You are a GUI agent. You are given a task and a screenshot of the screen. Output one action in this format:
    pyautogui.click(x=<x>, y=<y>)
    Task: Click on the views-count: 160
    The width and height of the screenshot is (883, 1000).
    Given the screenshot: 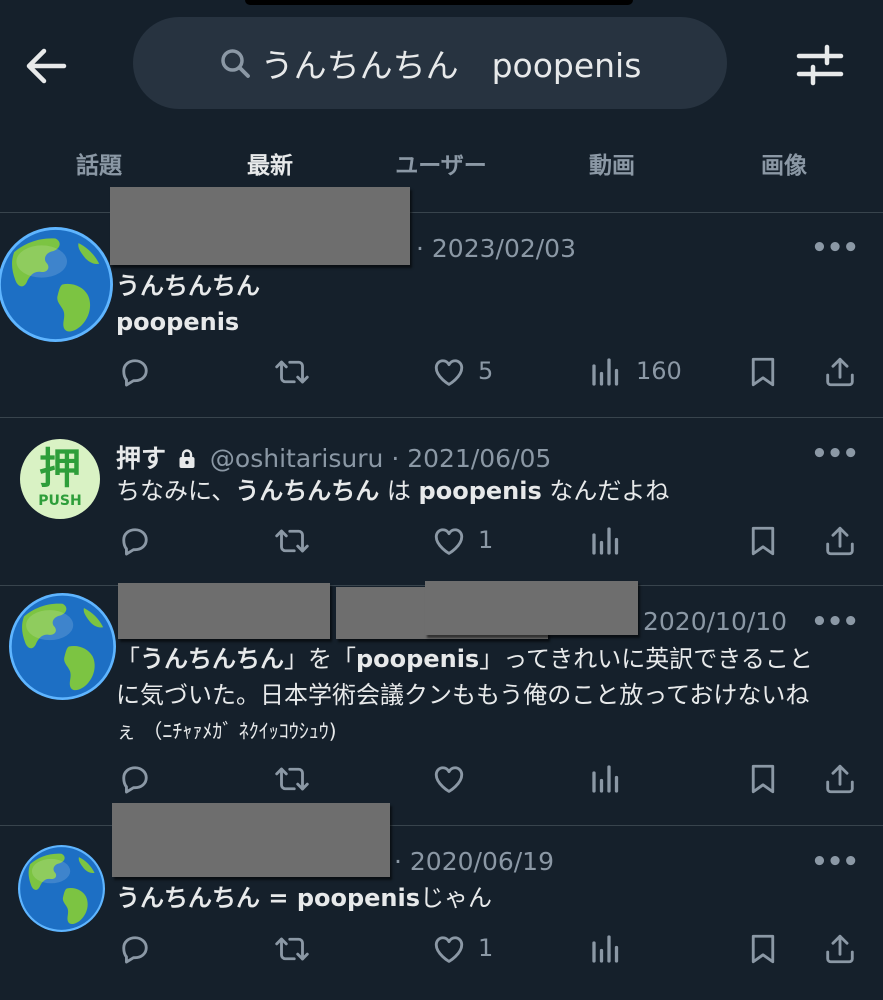 What is the action you would take?
    pyautogui.click(x=659, y=371)
    